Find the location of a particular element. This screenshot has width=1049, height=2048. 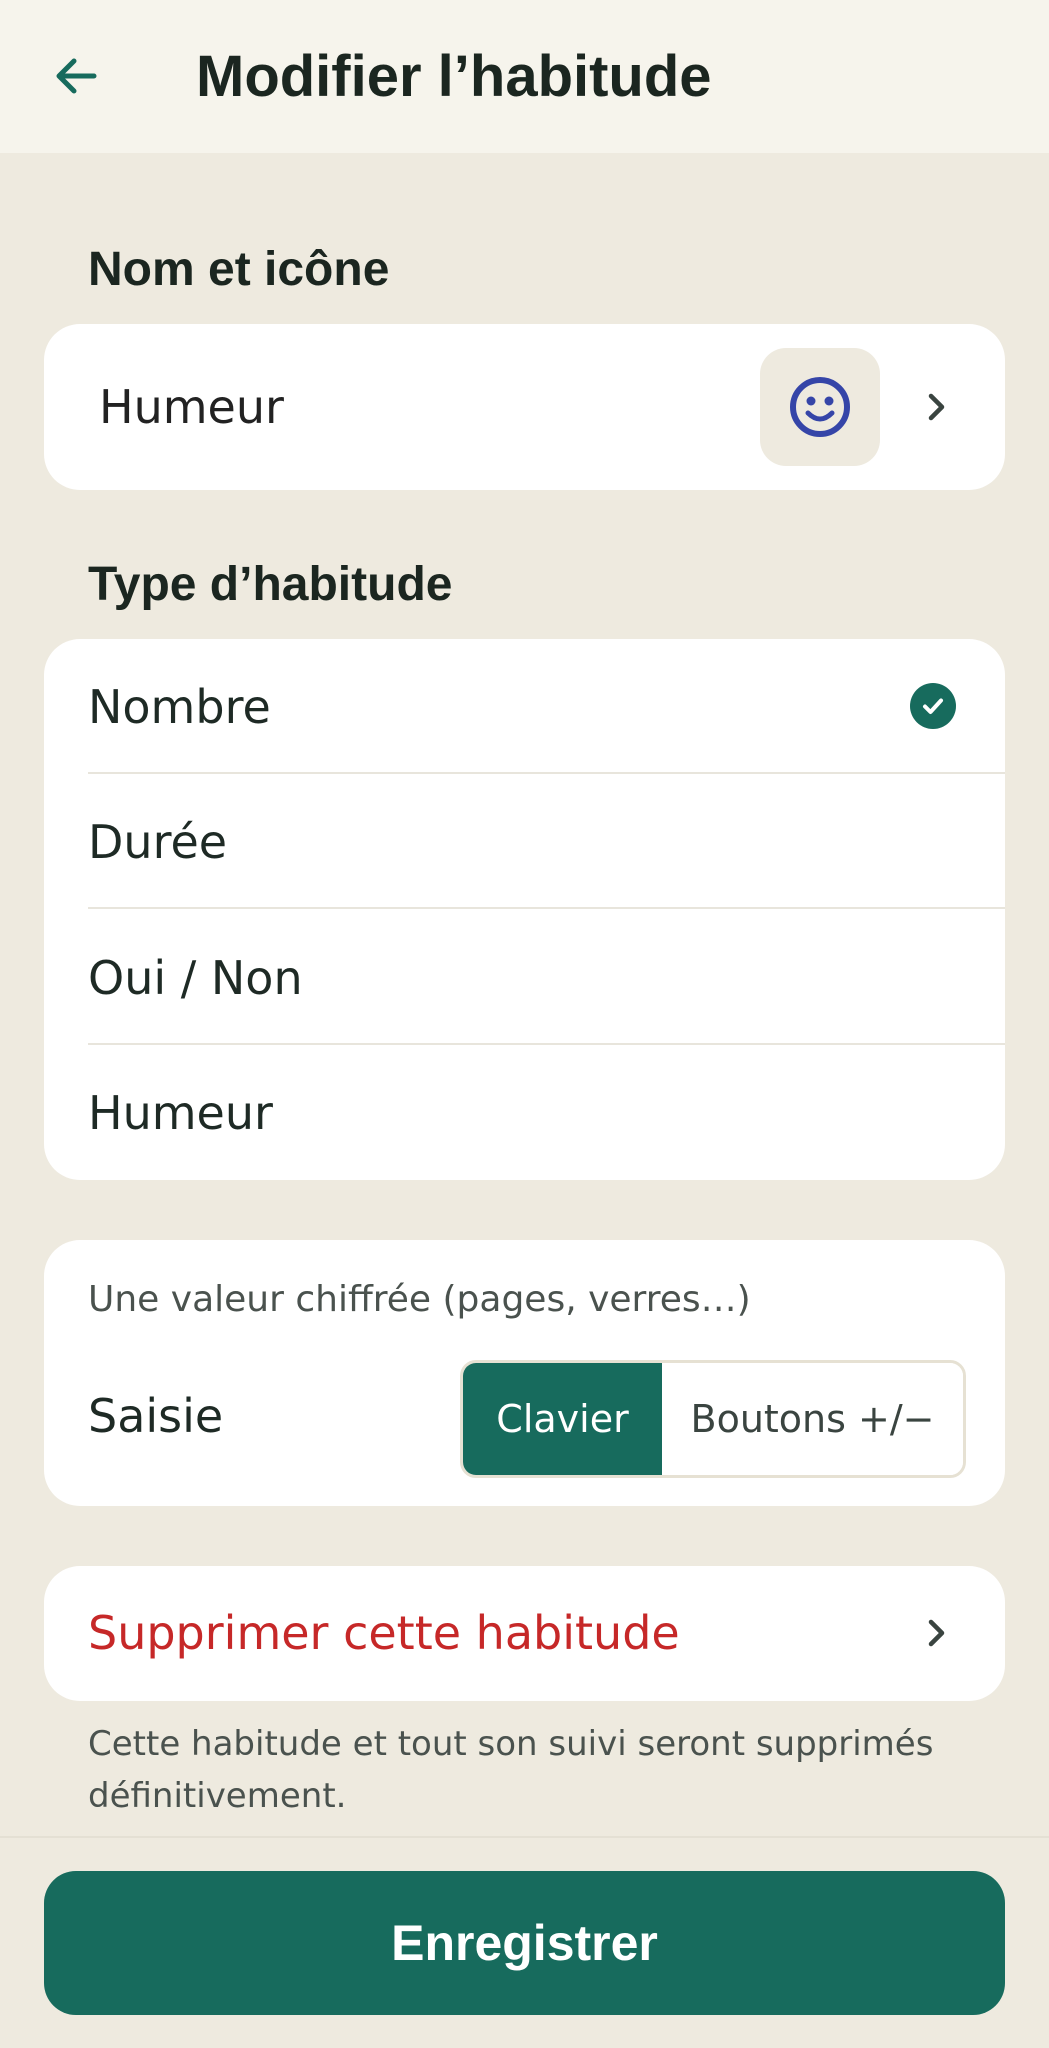

input-mode-label: Saisie is located at coordinates (156, 1416).